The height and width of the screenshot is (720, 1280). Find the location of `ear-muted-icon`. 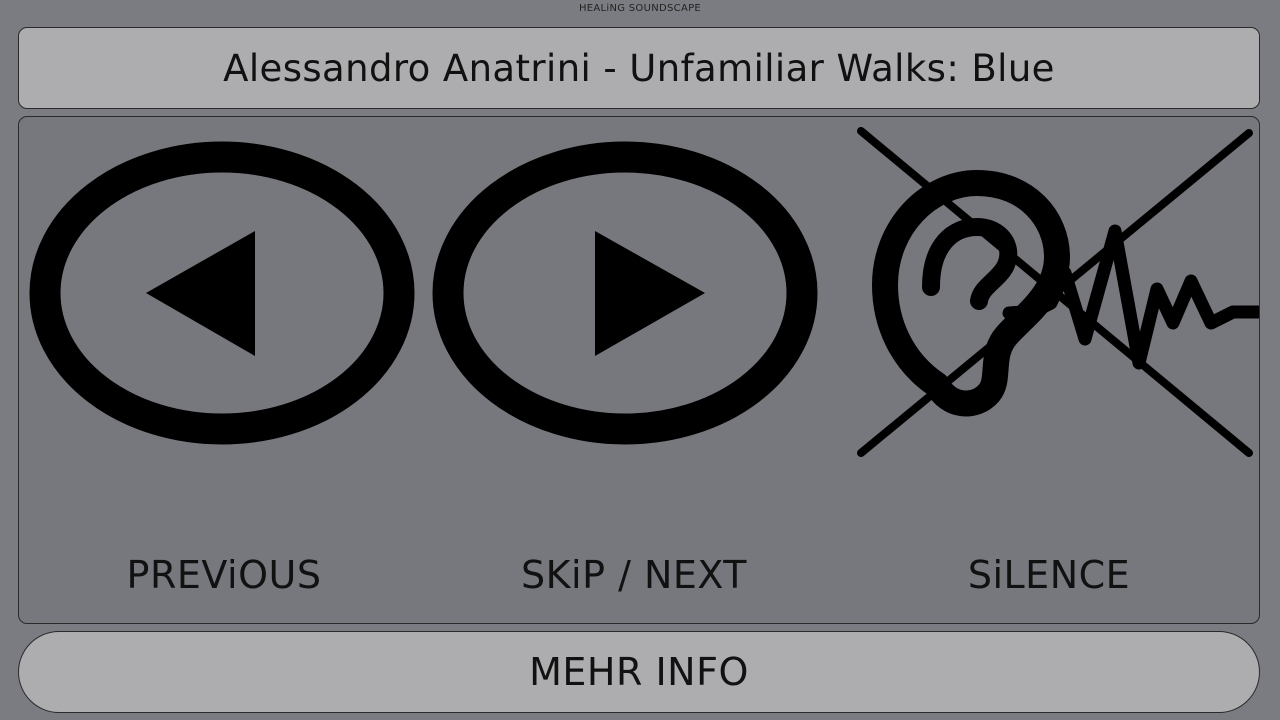

ear-muted-icon is located at coordinates (1058, 292).